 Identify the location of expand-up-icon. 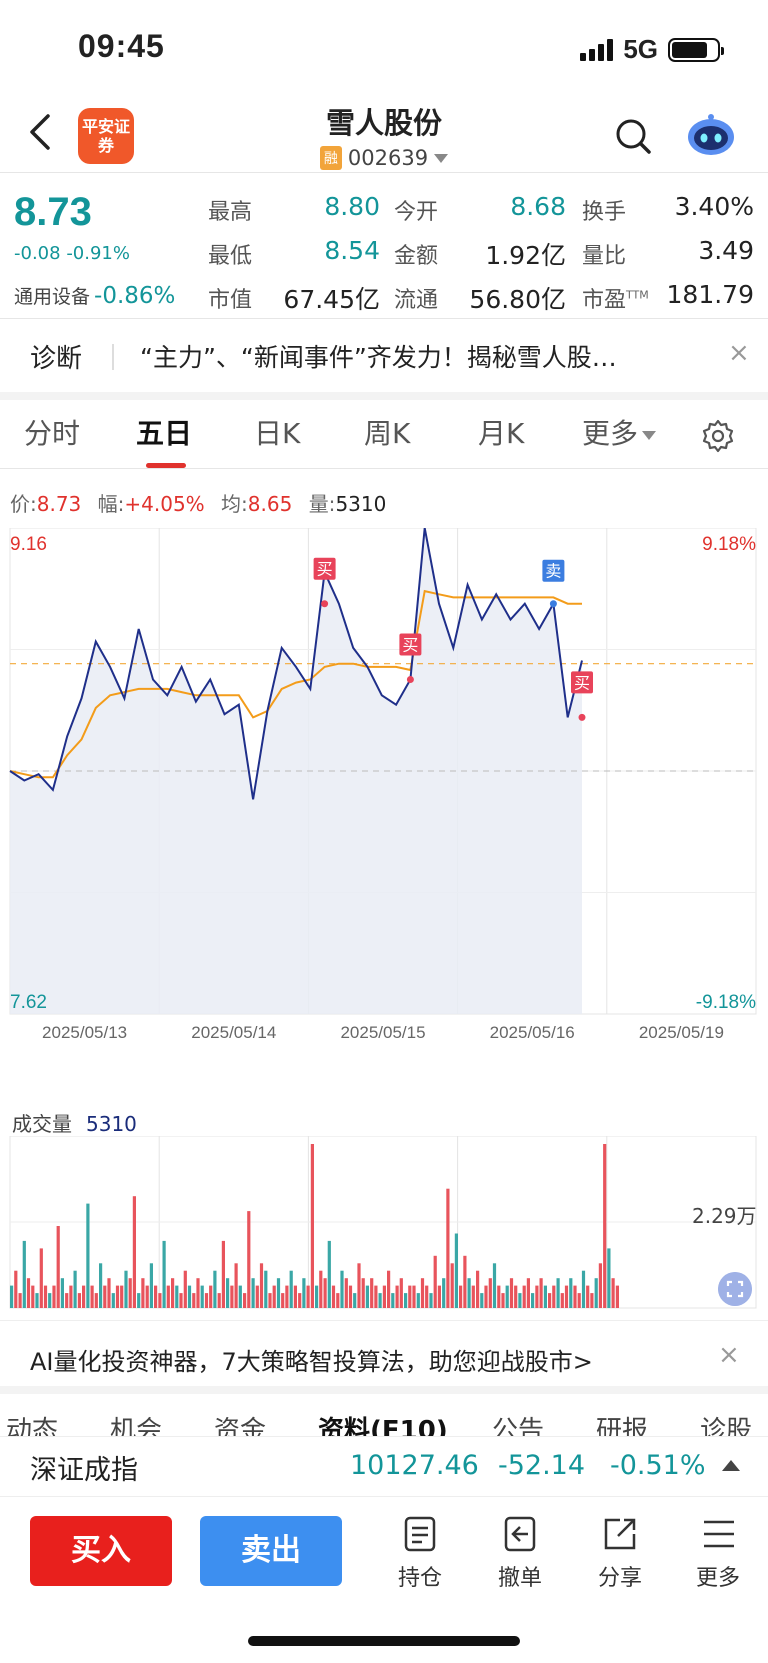
(731, 1465).